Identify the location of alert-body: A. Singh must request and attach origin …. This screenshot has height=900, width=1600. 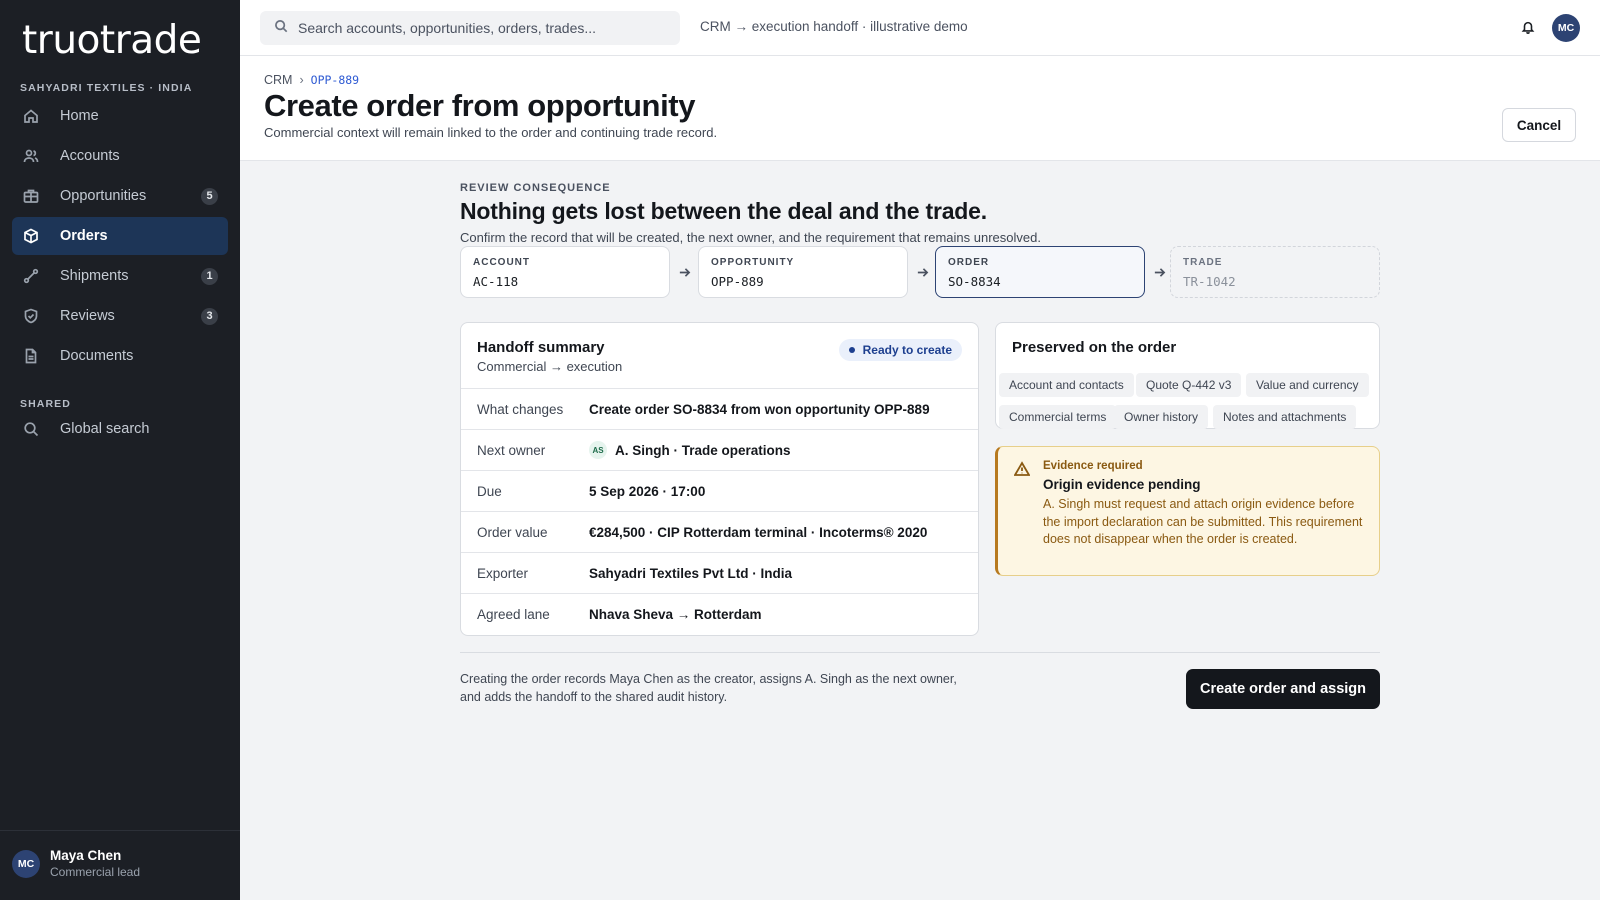
(1203, 521).